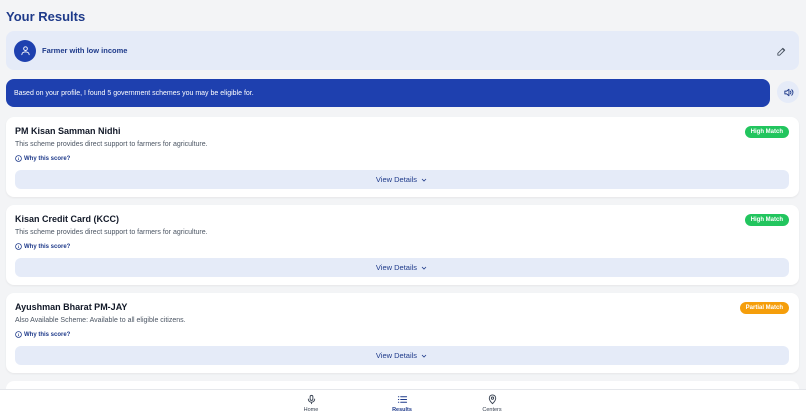  Describe the element at coordinates (402, 399) in the screenshot. I see `list-icon` at that location.